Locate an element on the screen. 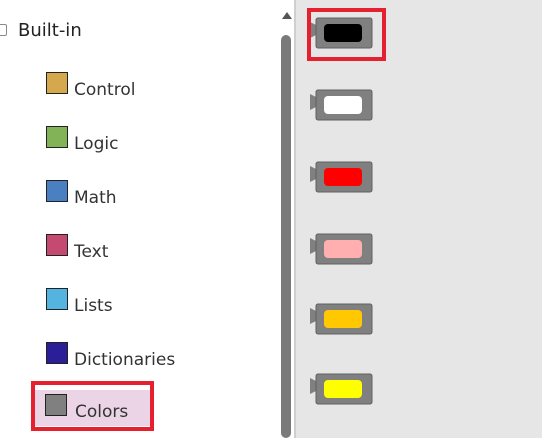  category-lists: Lists is located at coordinates (107, 302).